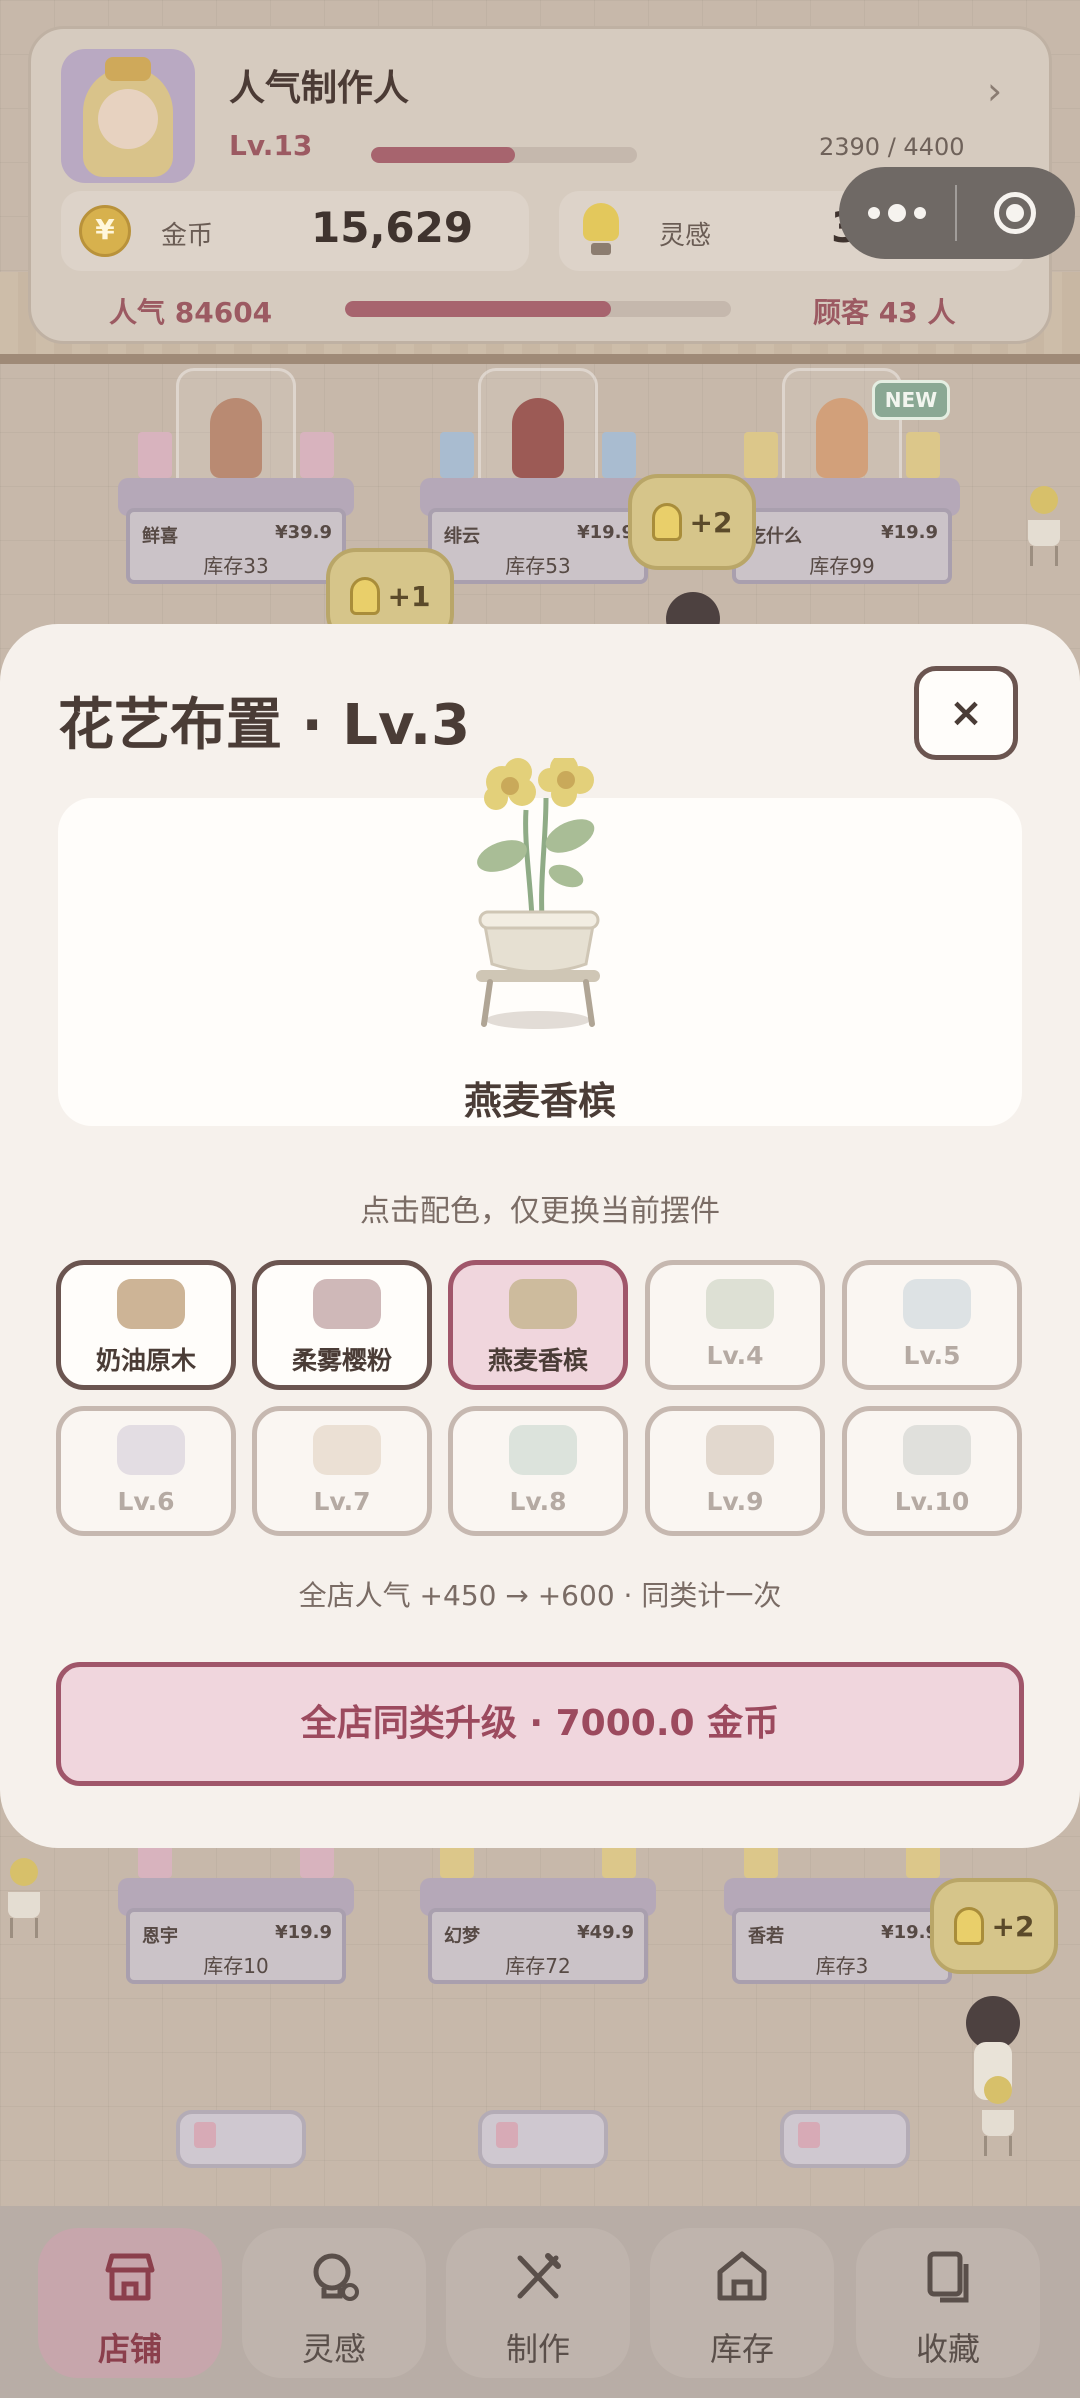  I want to click on warehouse-icon, so click(742, 2276).